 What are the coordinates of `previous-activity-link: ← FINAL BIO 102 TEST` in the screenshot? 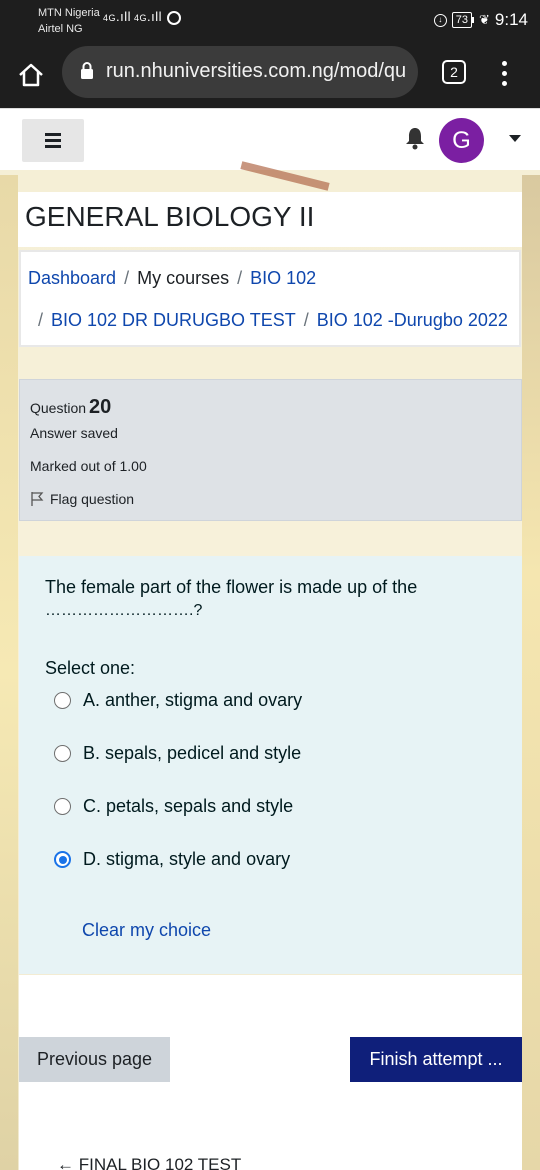 It's located at (149, 1162).